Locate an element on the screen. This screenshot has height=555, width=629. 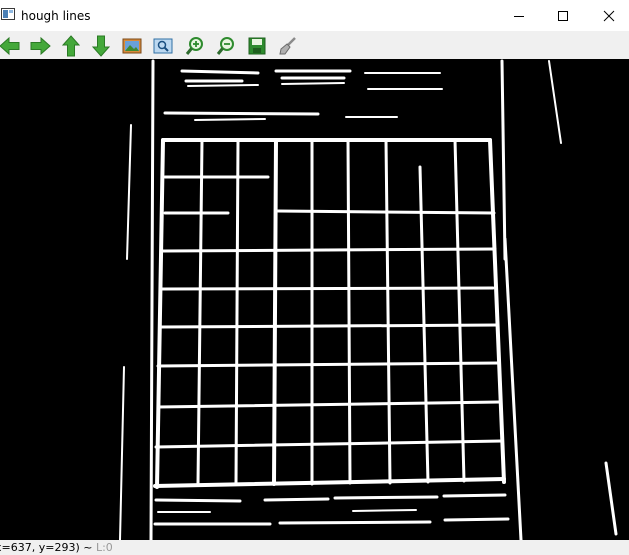
arrow-right-icon is located at coordinates (40, 46).